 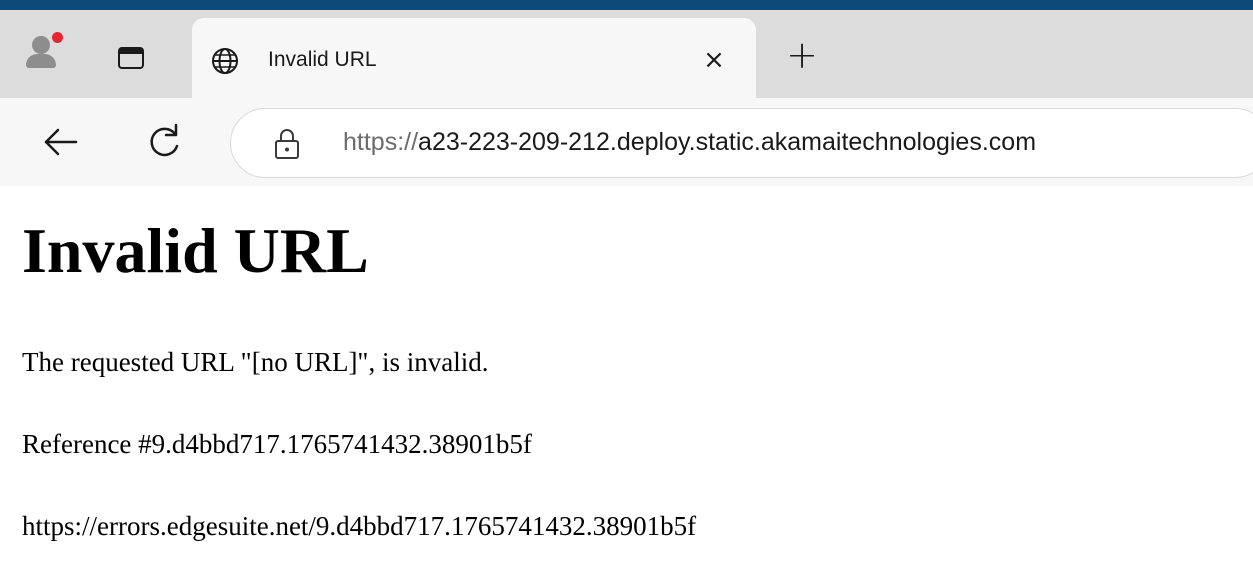 I want to click on tab-invalid-url: Invalid URL ×, so click(x=474, y=58).